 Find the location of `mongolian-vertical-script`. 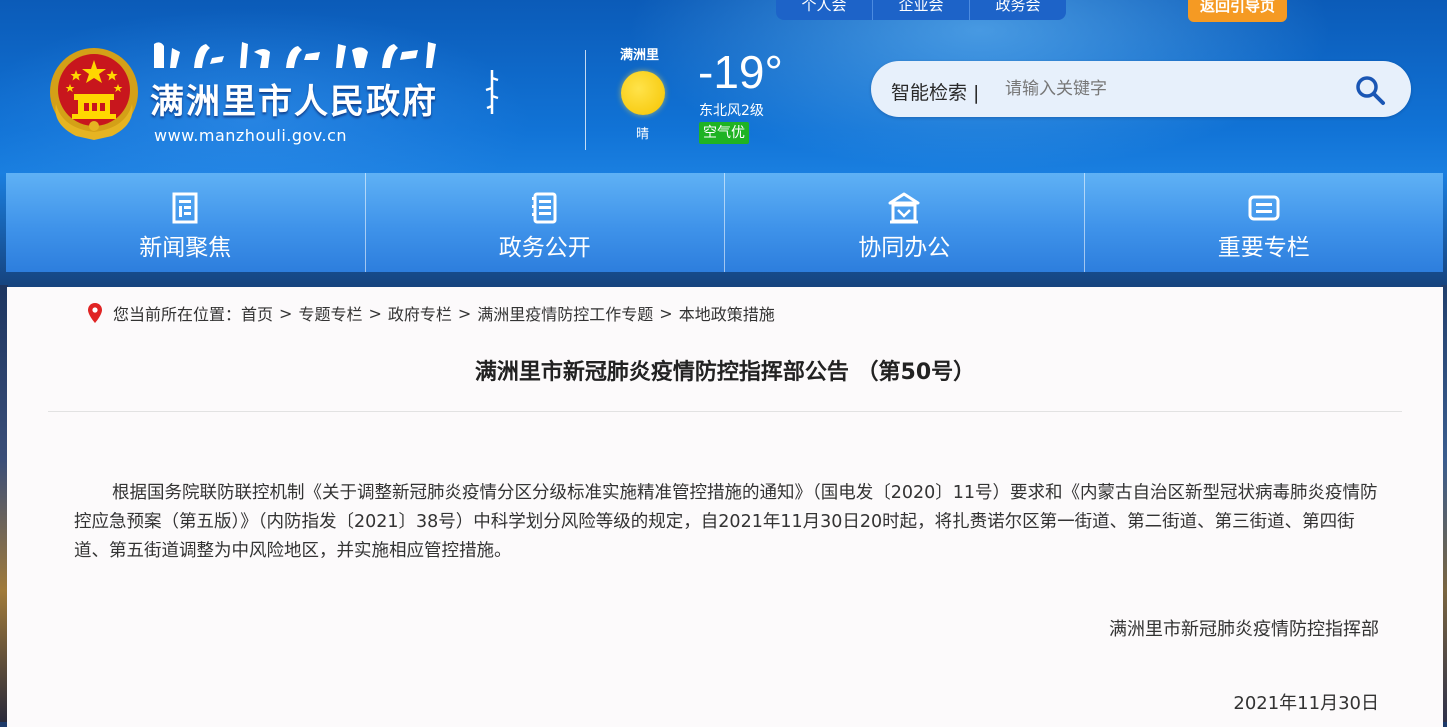

mongolian-vertical-script is located at coordinates (492, 92).